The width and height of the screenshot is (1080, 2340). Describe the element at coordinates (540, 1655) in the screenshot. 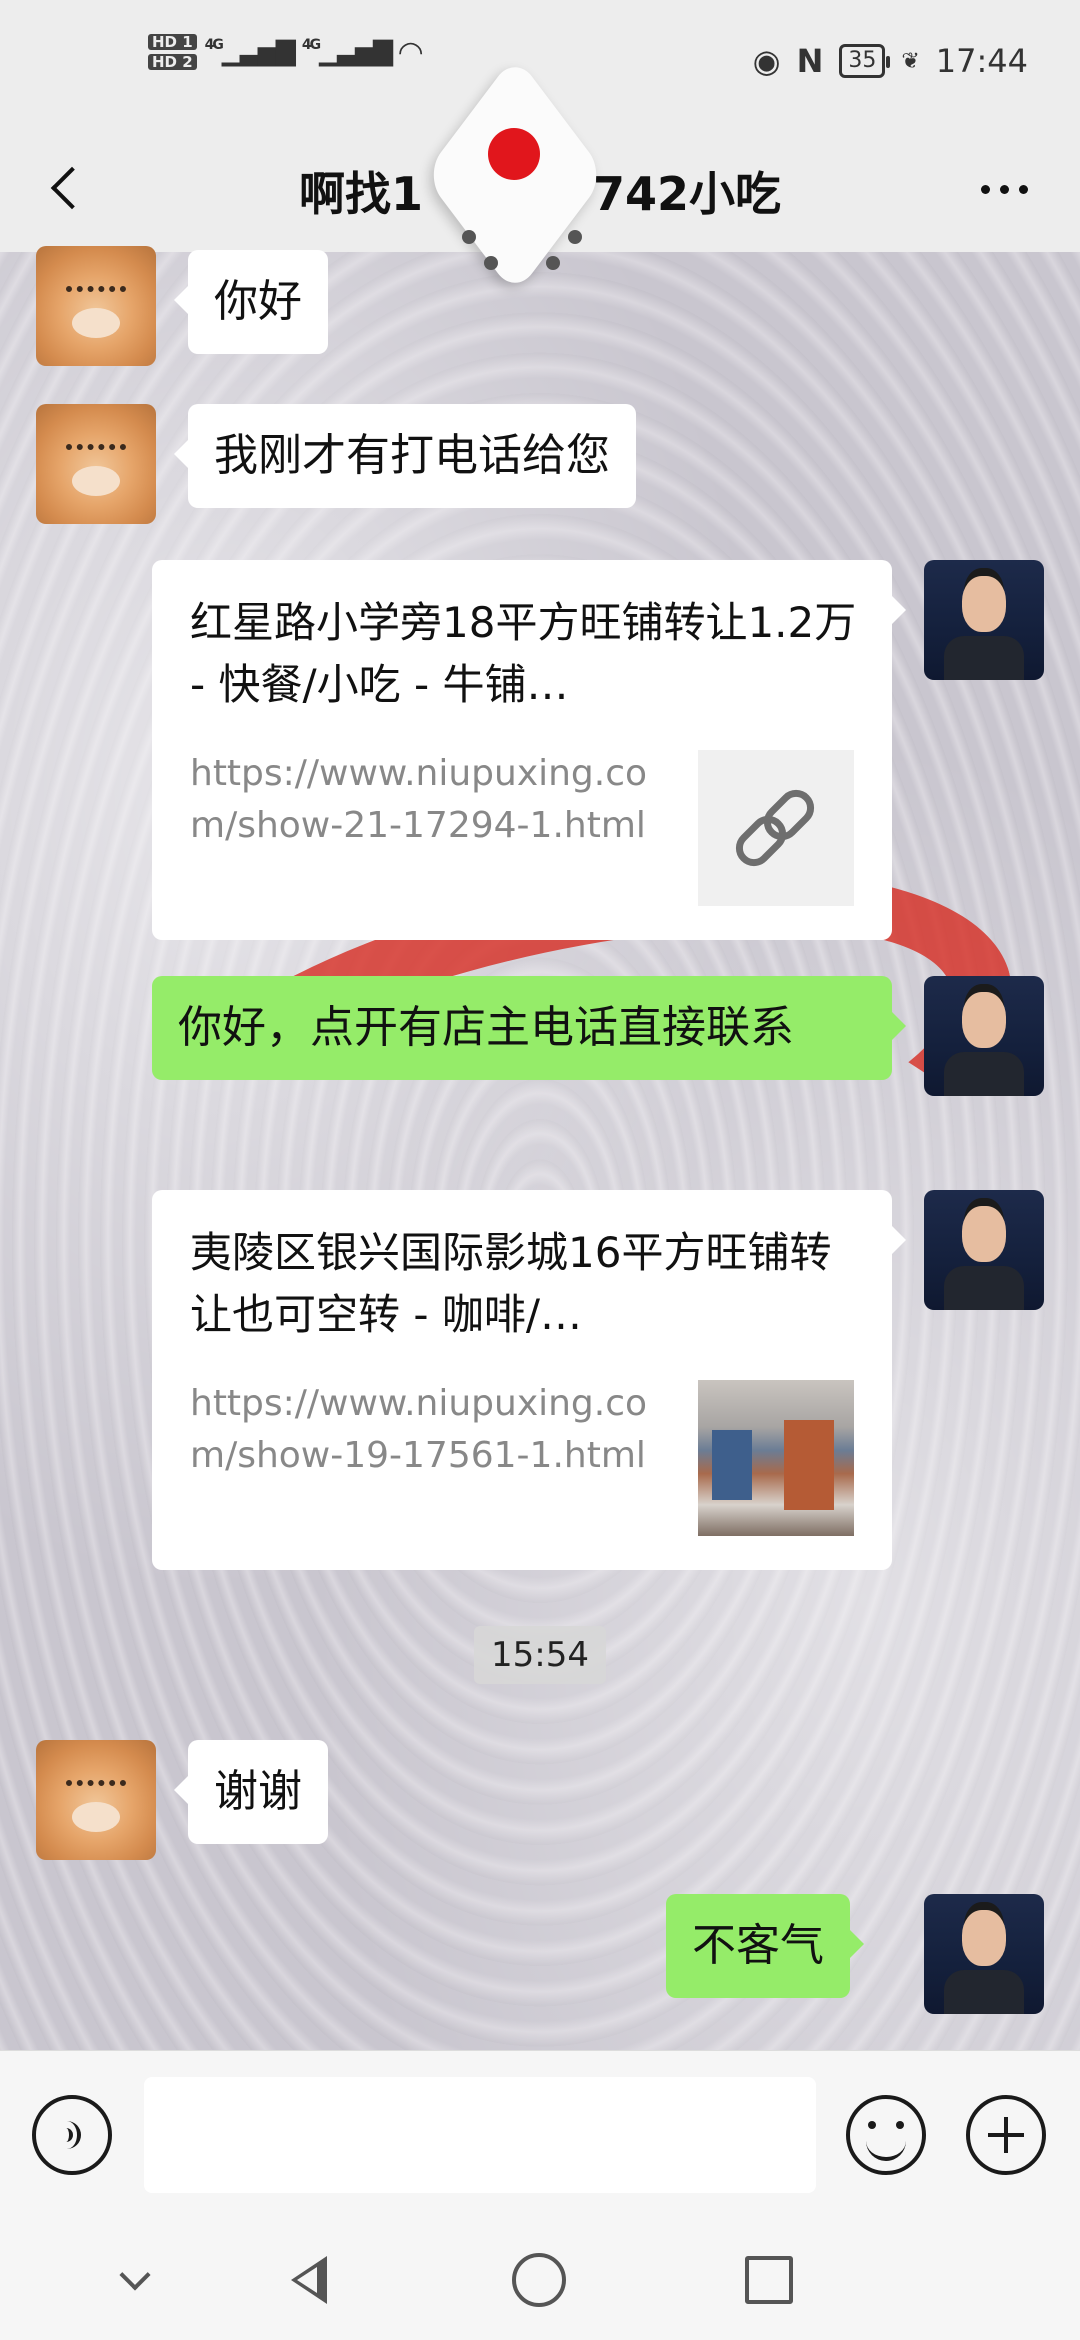

I see `timestamp: 15:54` at that location.